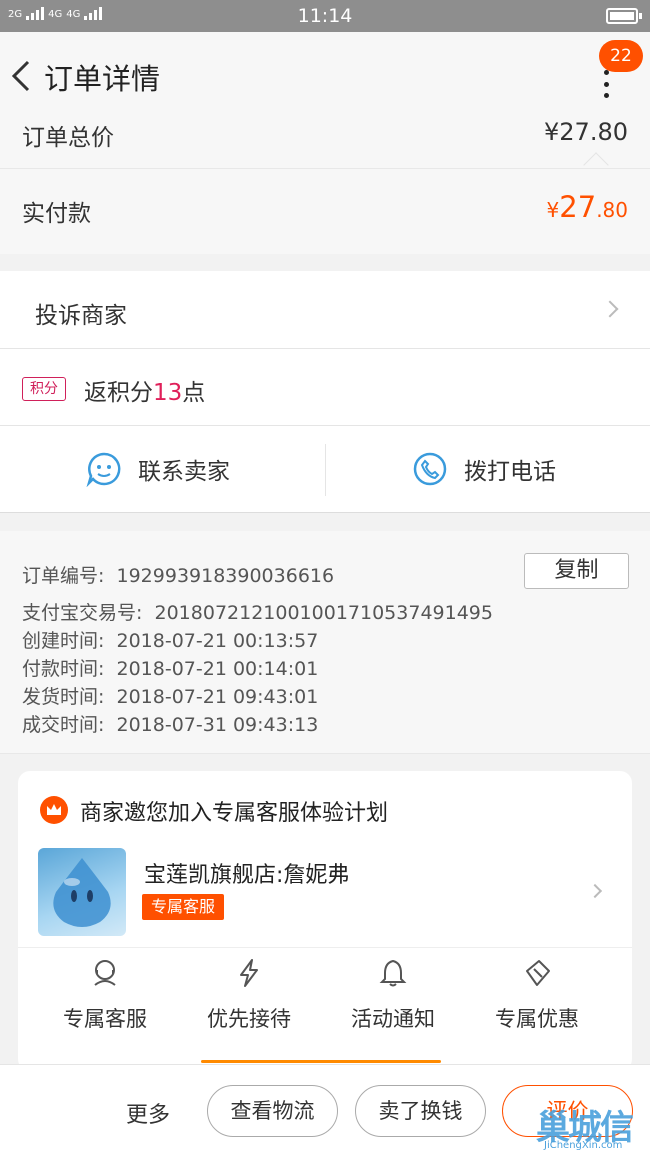 Image resolution: width=650 pixels, height=1155 pixels. I want to click on contact-seller-button: 联系卖家, so click(158, 469).